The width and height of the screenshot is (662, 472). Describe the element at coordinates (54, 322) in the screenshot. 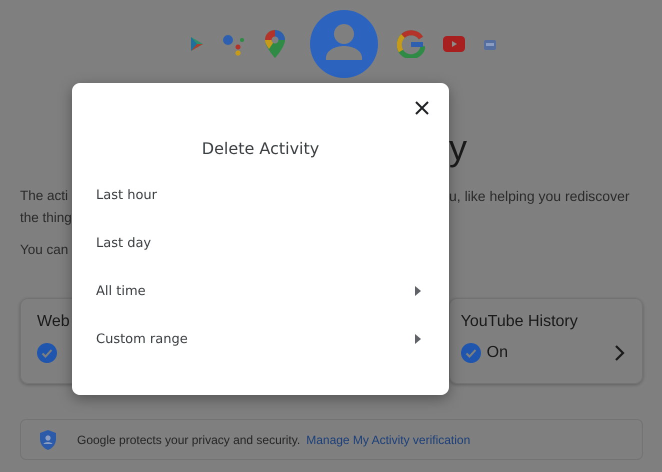

I see `card-title: Web` at that location.